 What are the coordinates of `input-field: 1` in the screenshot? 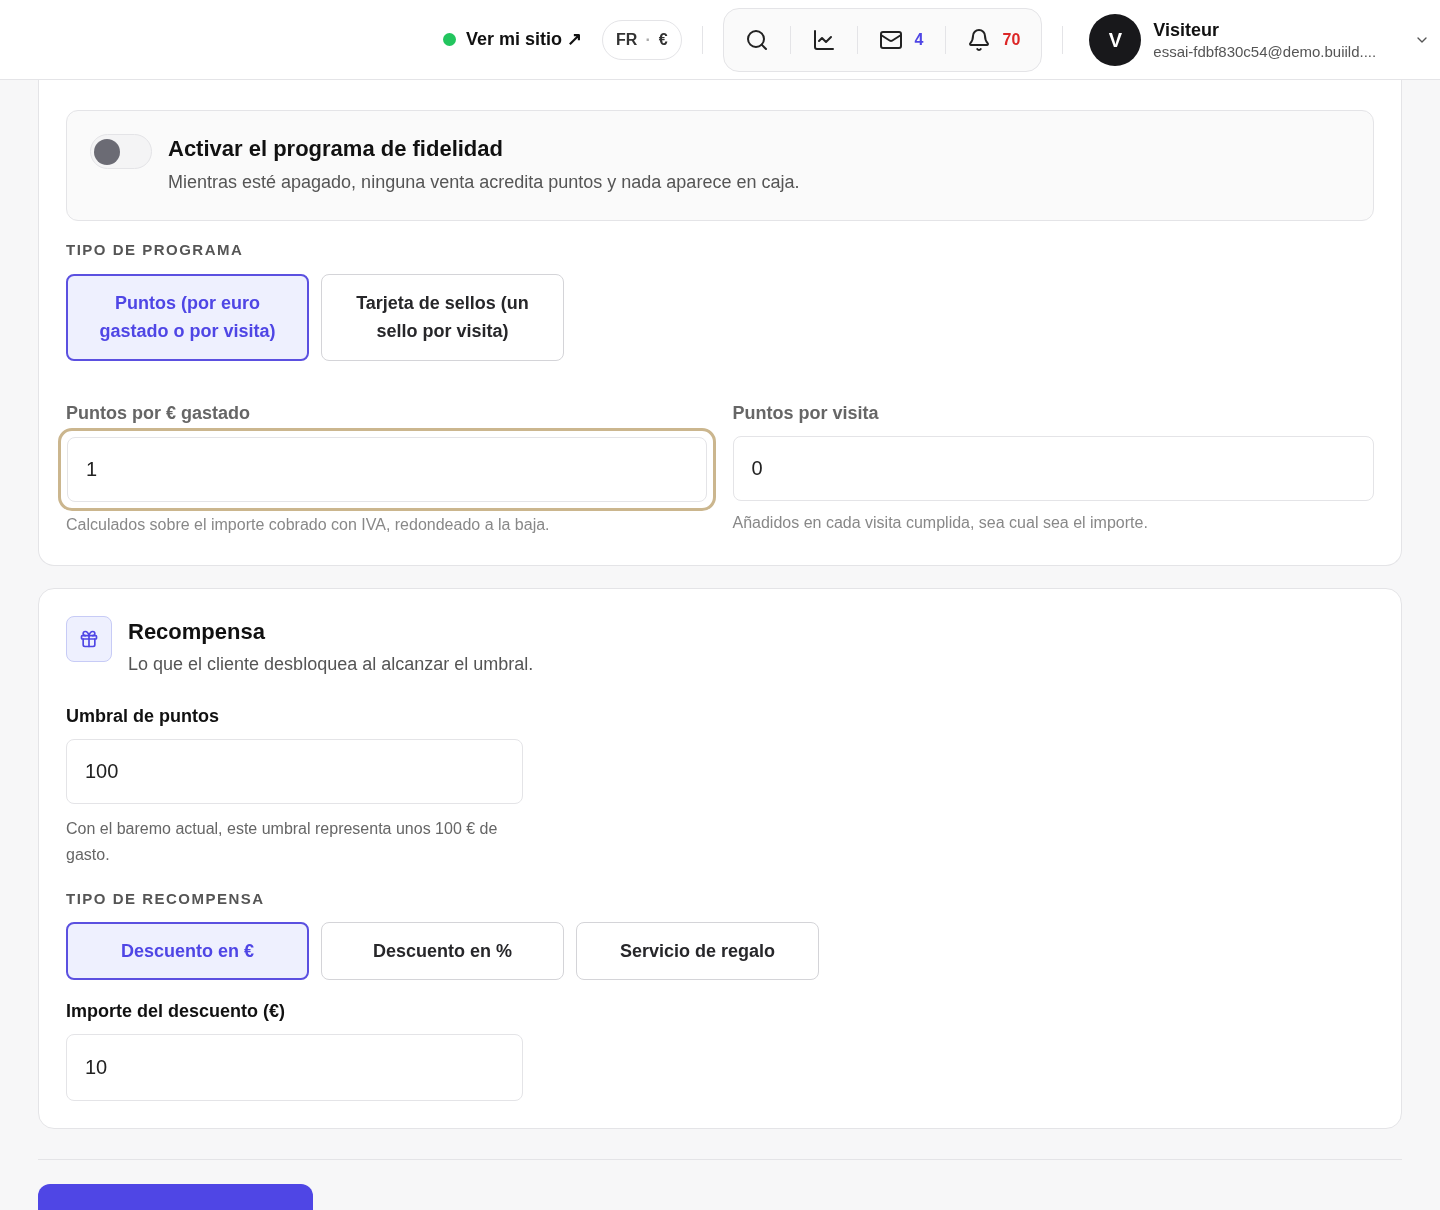 It's located at (387, 469).